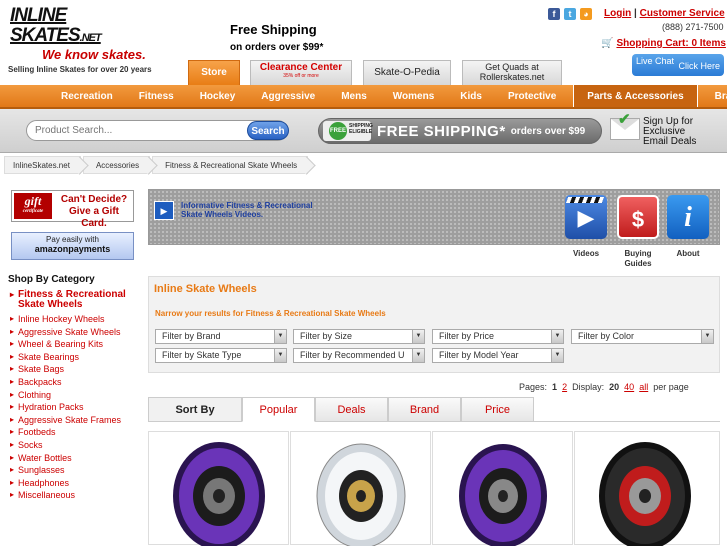 This screenshot has width=727, height=546. Describe the element at coordinates (682, 13) in the screenshot. I see `customer-service-link: Customer Service` at that location.